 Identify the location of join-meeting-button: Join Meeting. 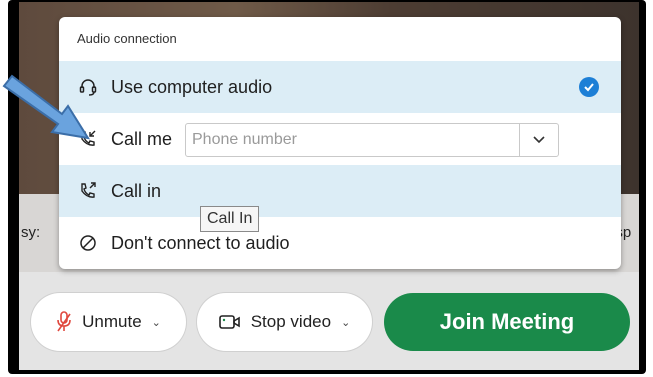
(507, 322).